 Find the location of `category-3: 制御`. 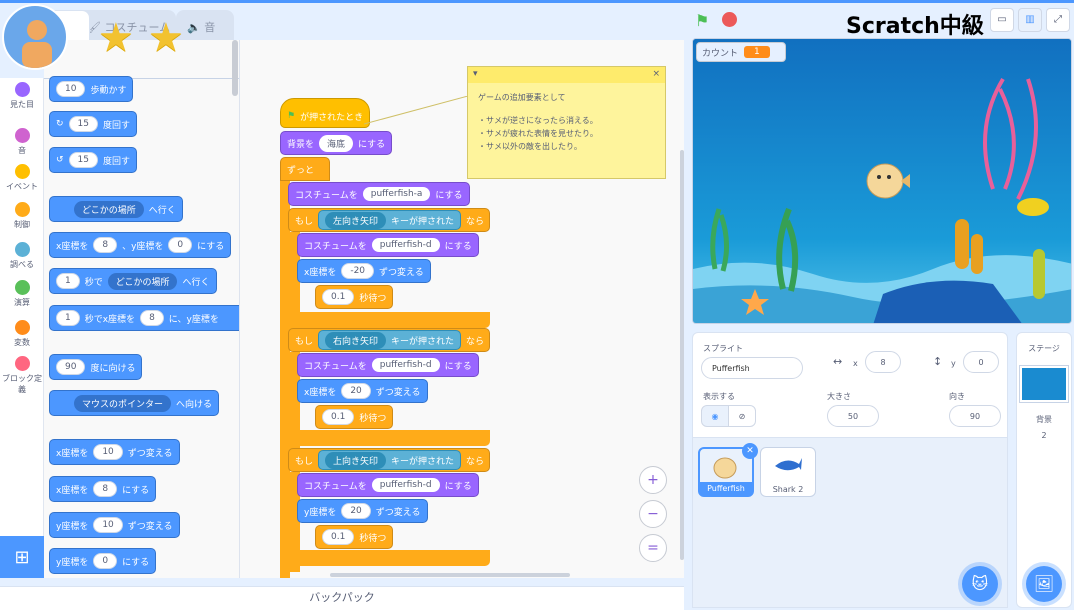

category-3: 制御 is located at coordinates (22, 216).